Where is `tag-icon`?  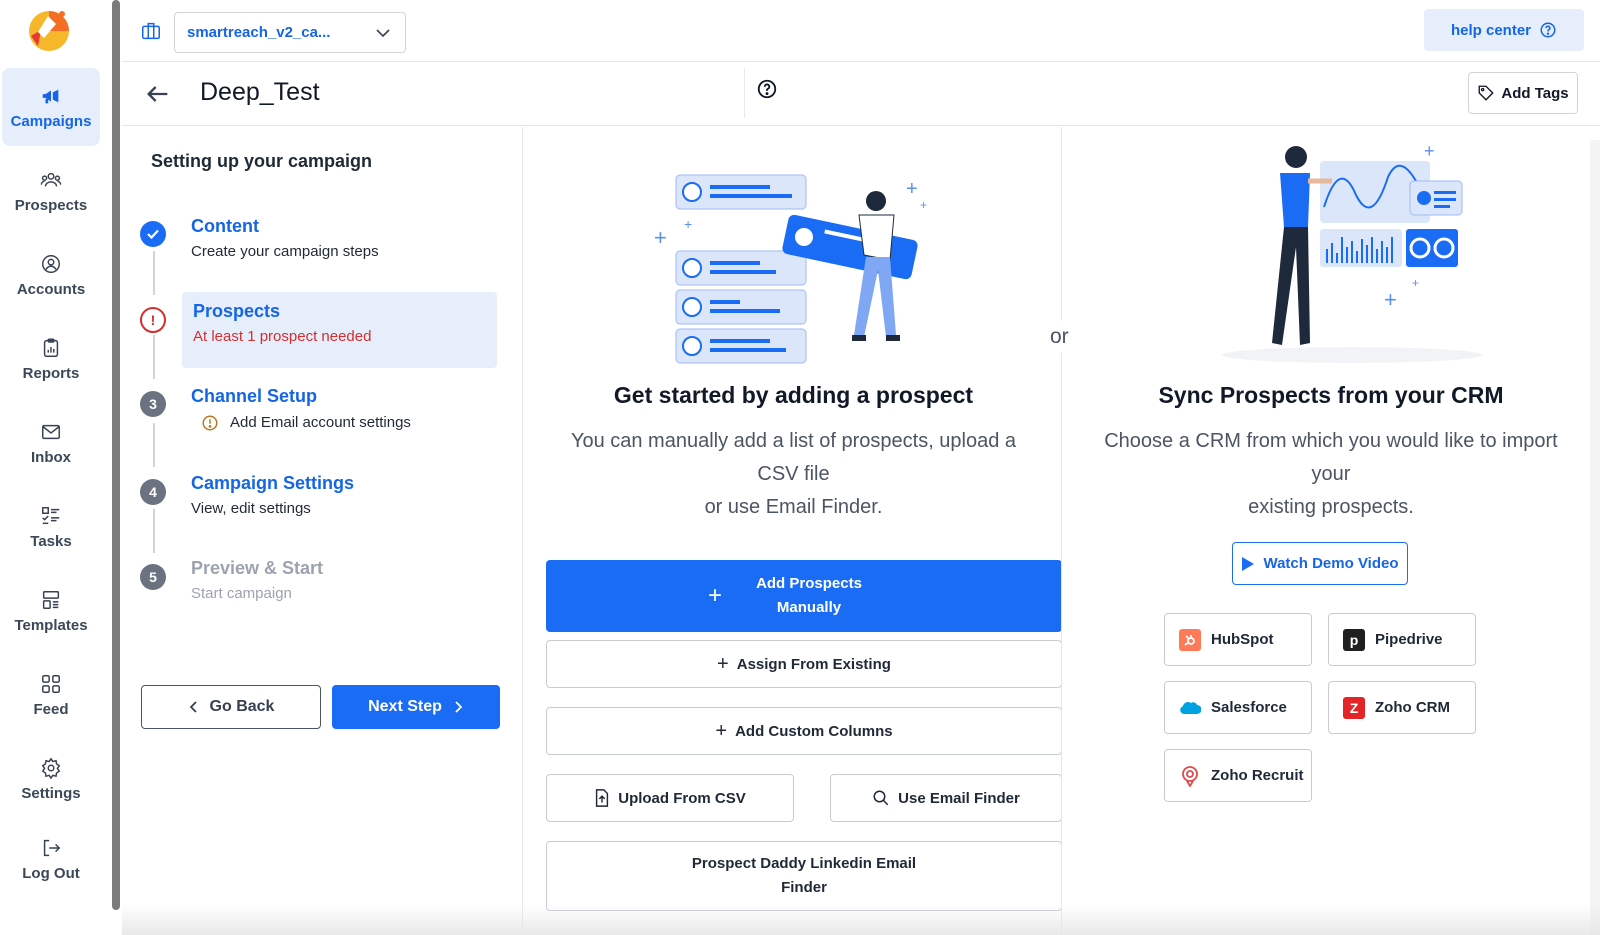
tag-icon is located at coordinates (1486, 93).